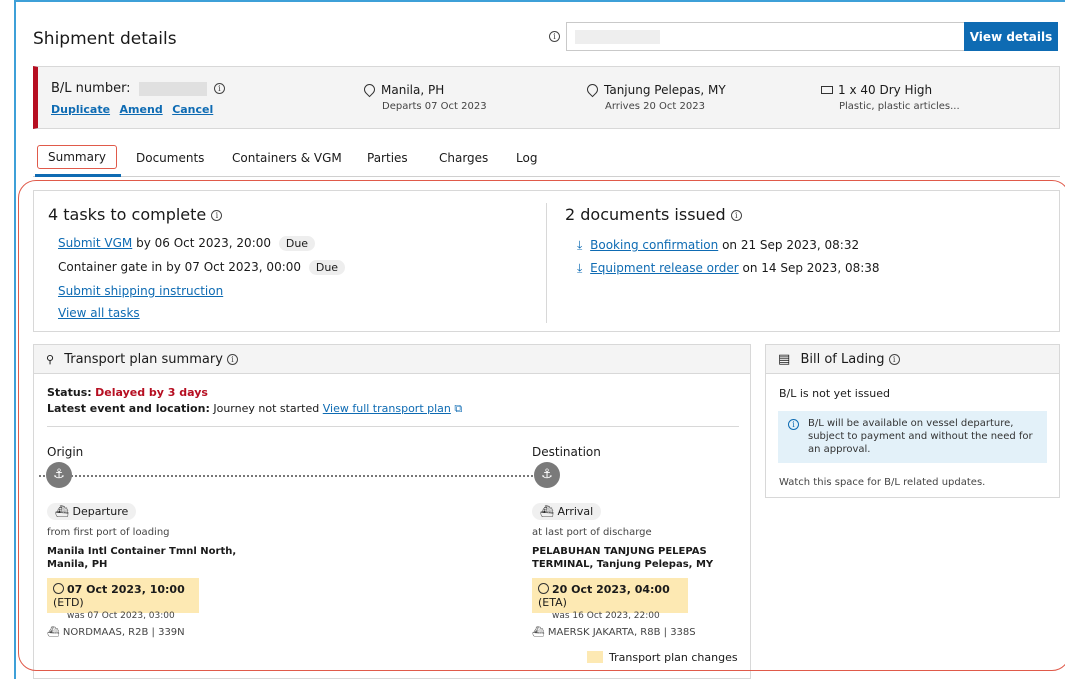  What do you see at coordinates (105, 39) in the screenshot?
I see `page-title: Shipment details` at bounding box center [105, 39].